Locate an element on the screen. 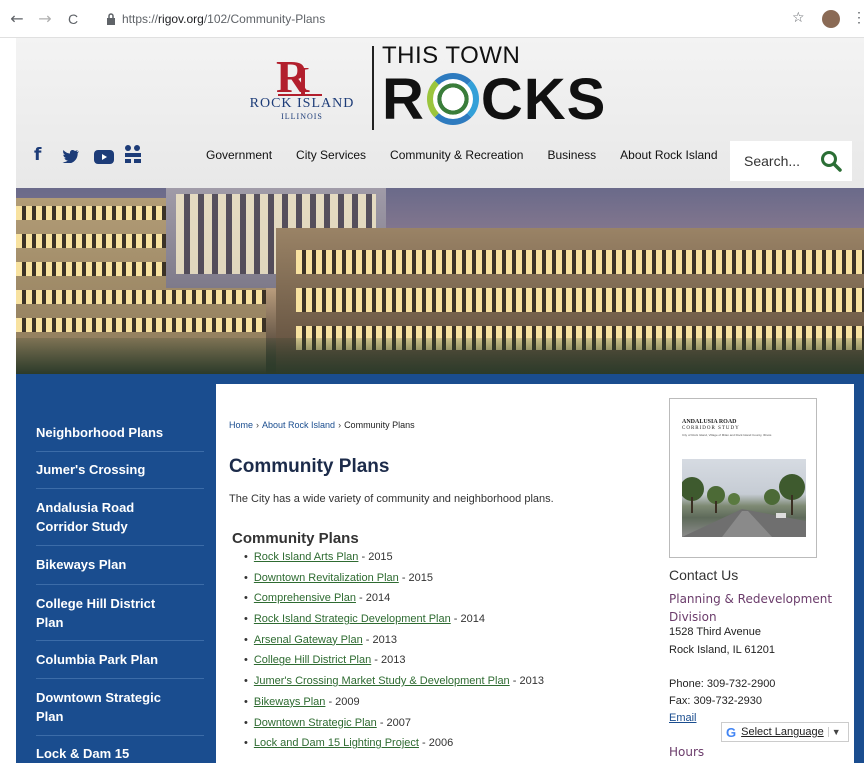  contact-heading: Contact Us is located at coordinates (704, 575).